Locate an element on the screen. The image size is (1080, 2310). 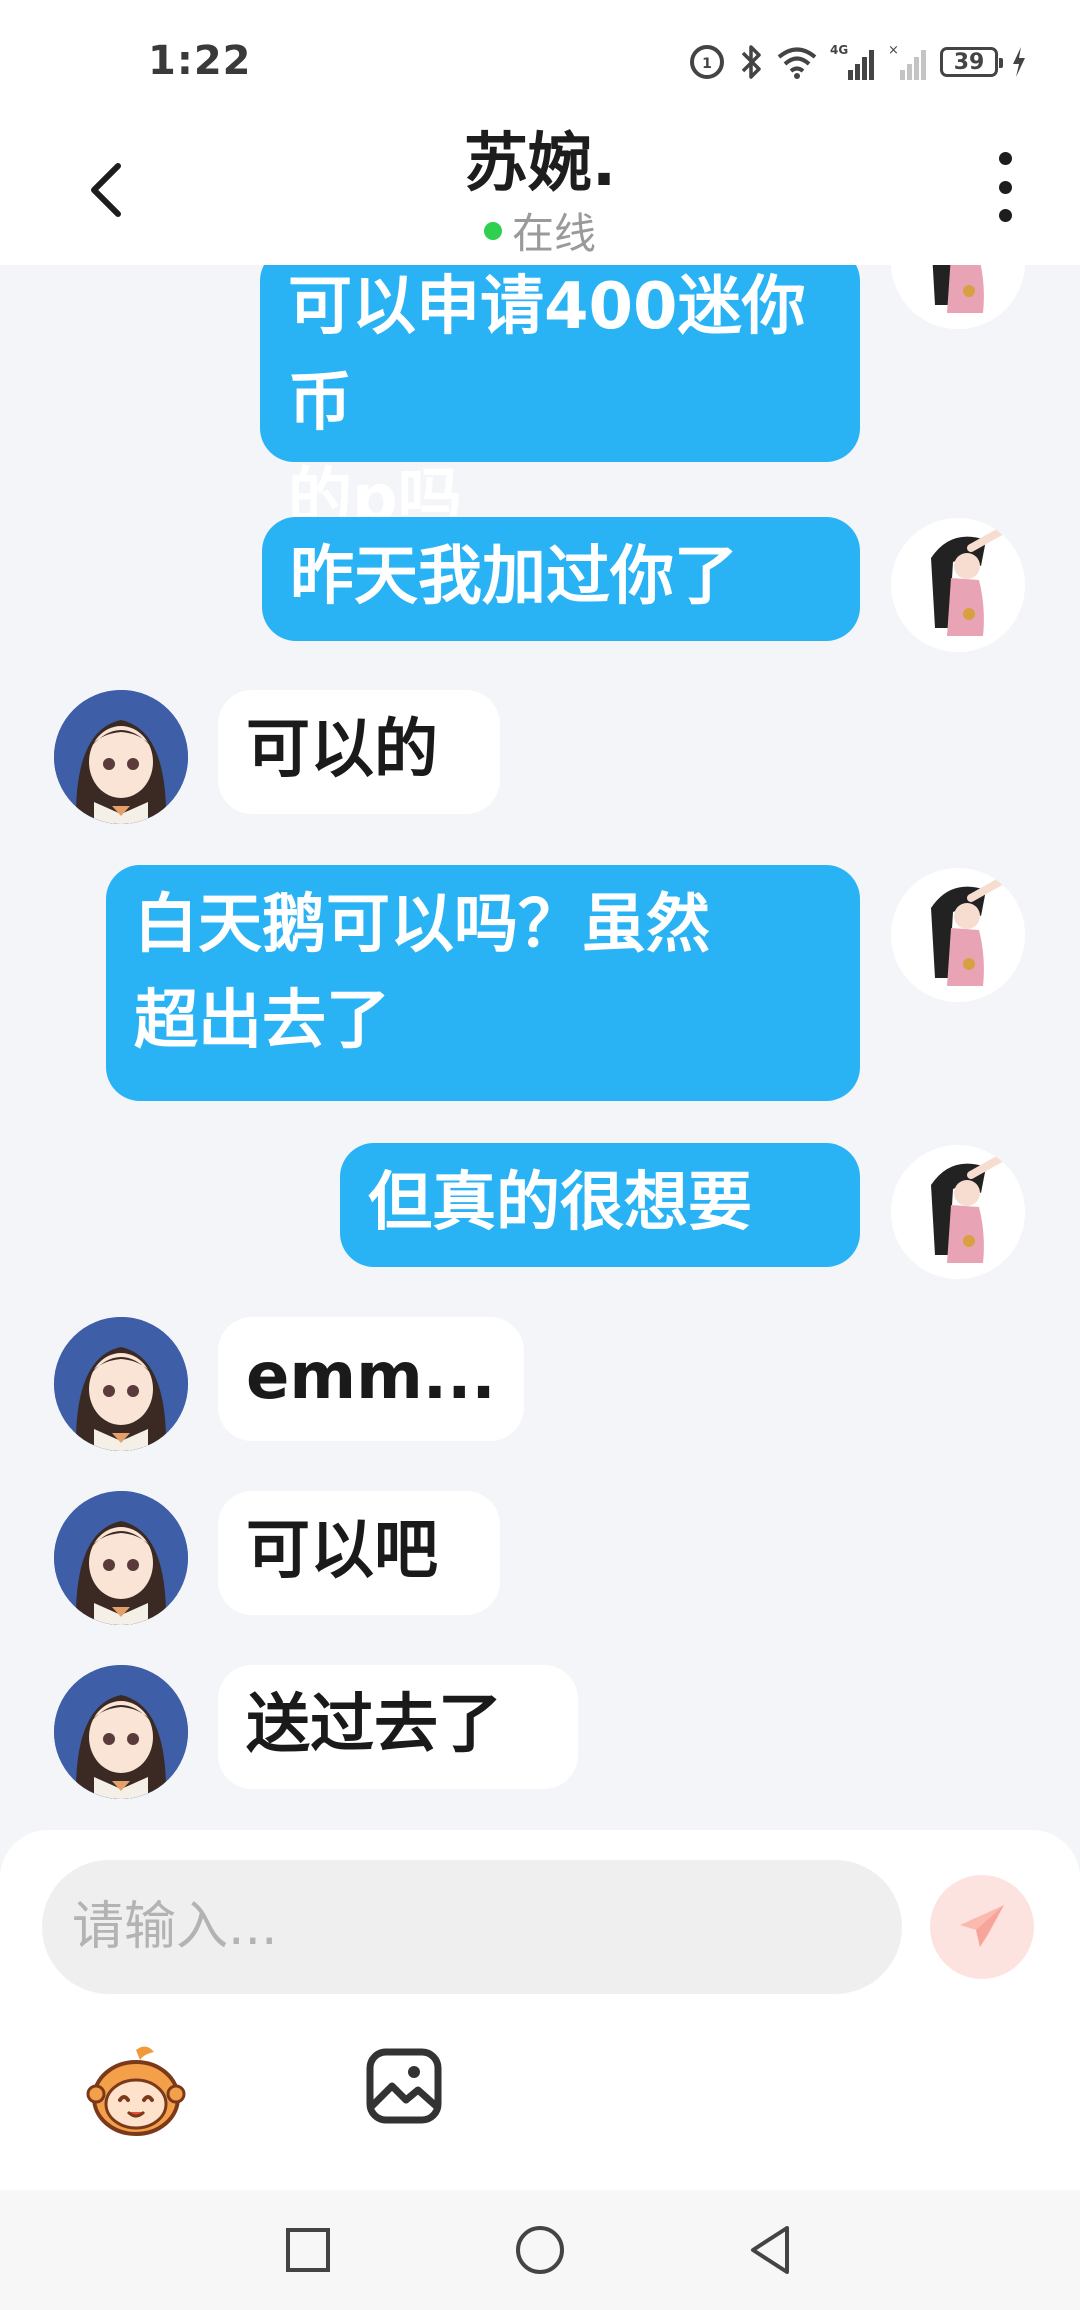
chat-header: 苏婉. 在线 is located at coordinates (540, 182).